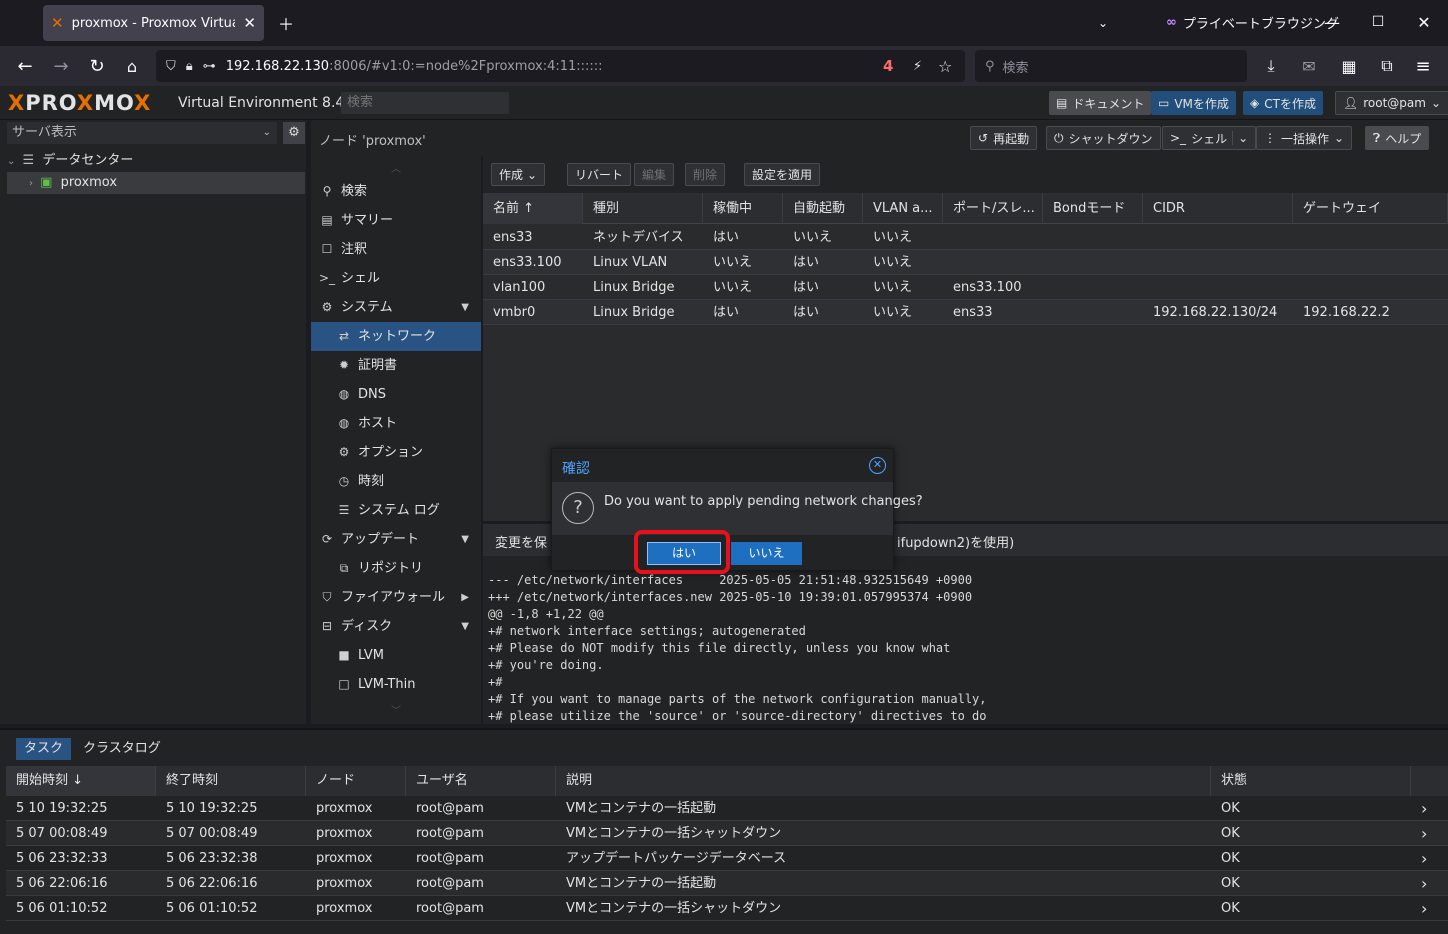 This screenshot has height=934, width=1448. Describe the element at coordinates (1218, 208) in the screenshot. I see `grid-column-header: CIDR` at that location.